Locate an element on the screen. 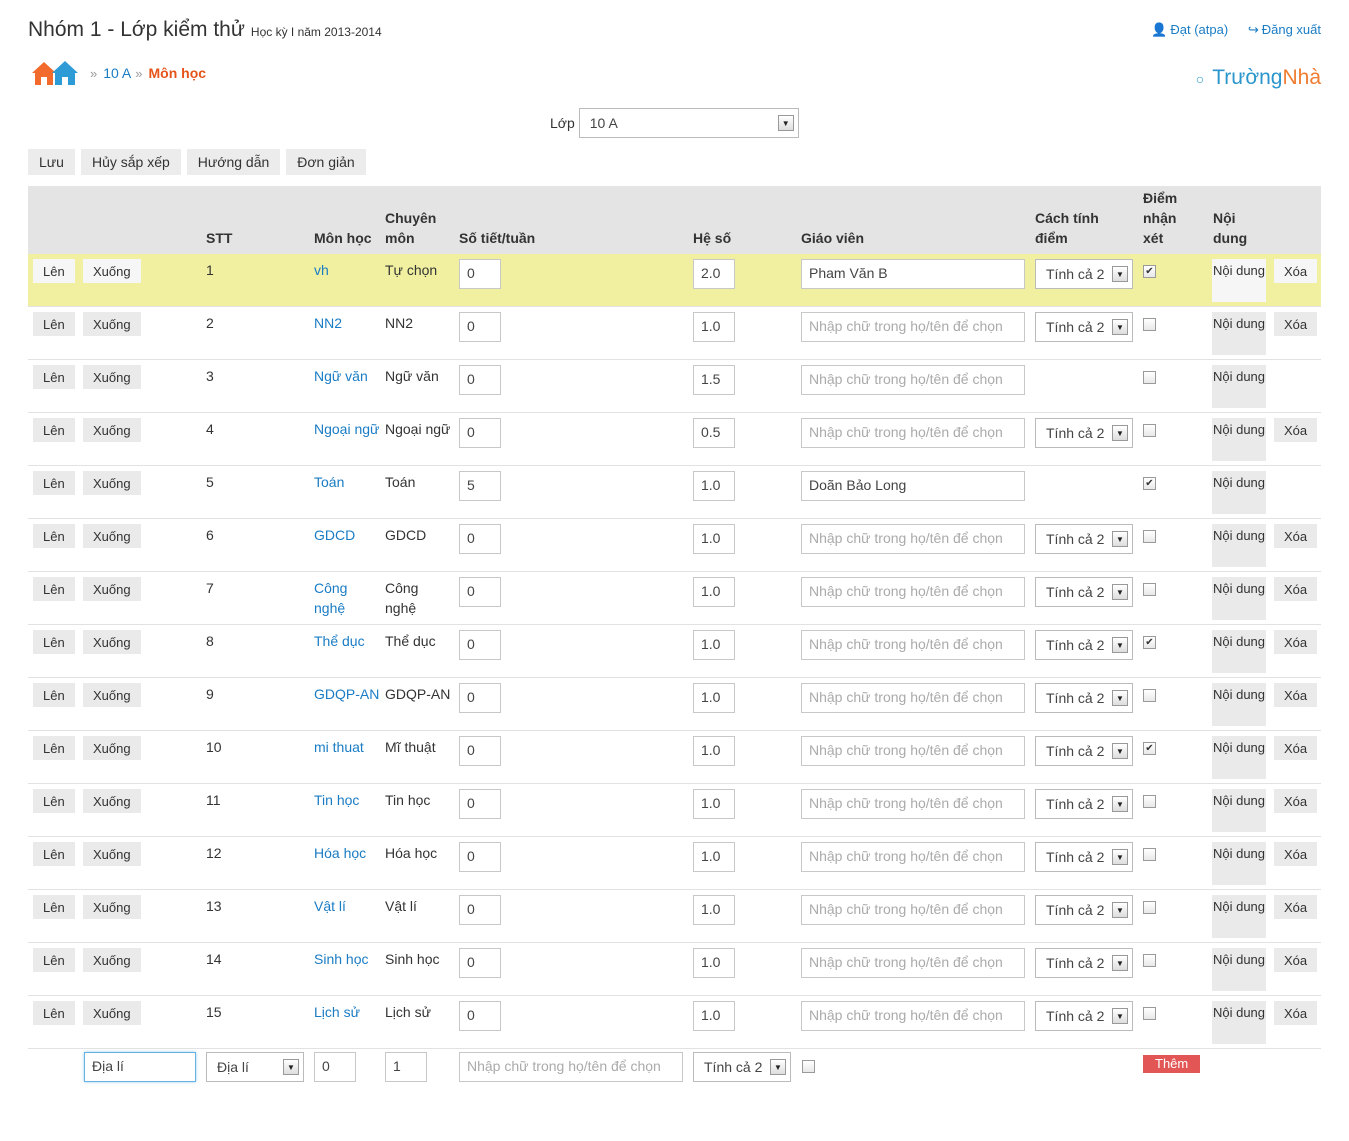 The image size is (1349, 1141). subject-link: Vật lí is located at coordinates (347, 906).